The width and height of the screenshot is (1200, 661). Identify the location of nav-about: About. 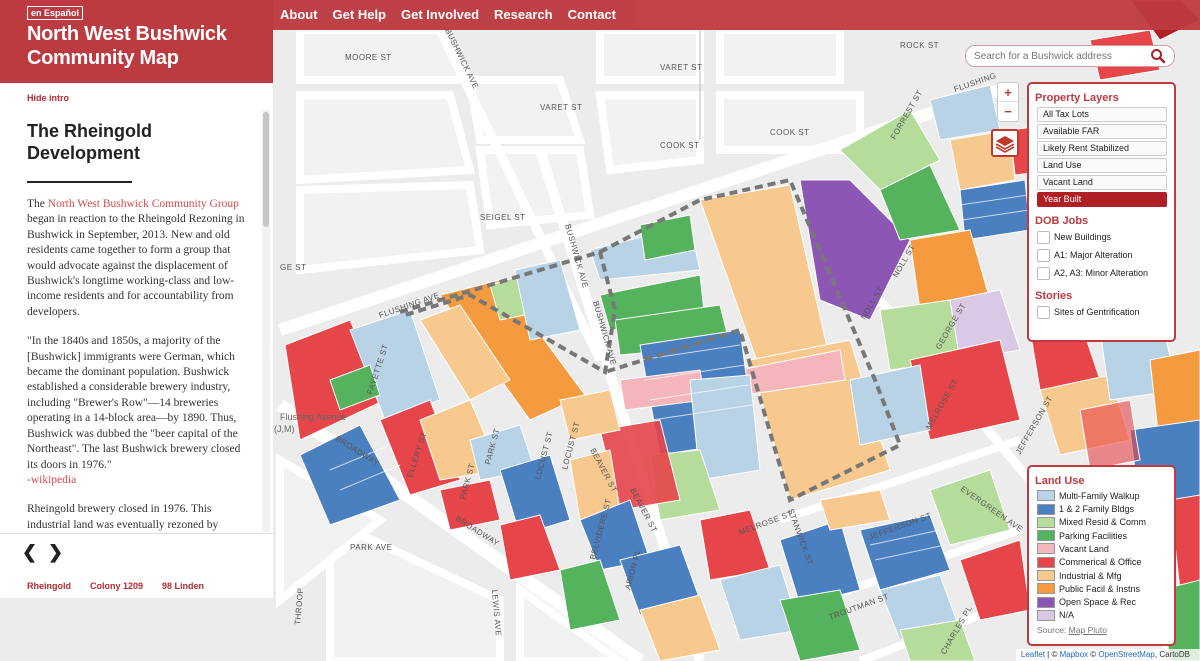
(299, 15).